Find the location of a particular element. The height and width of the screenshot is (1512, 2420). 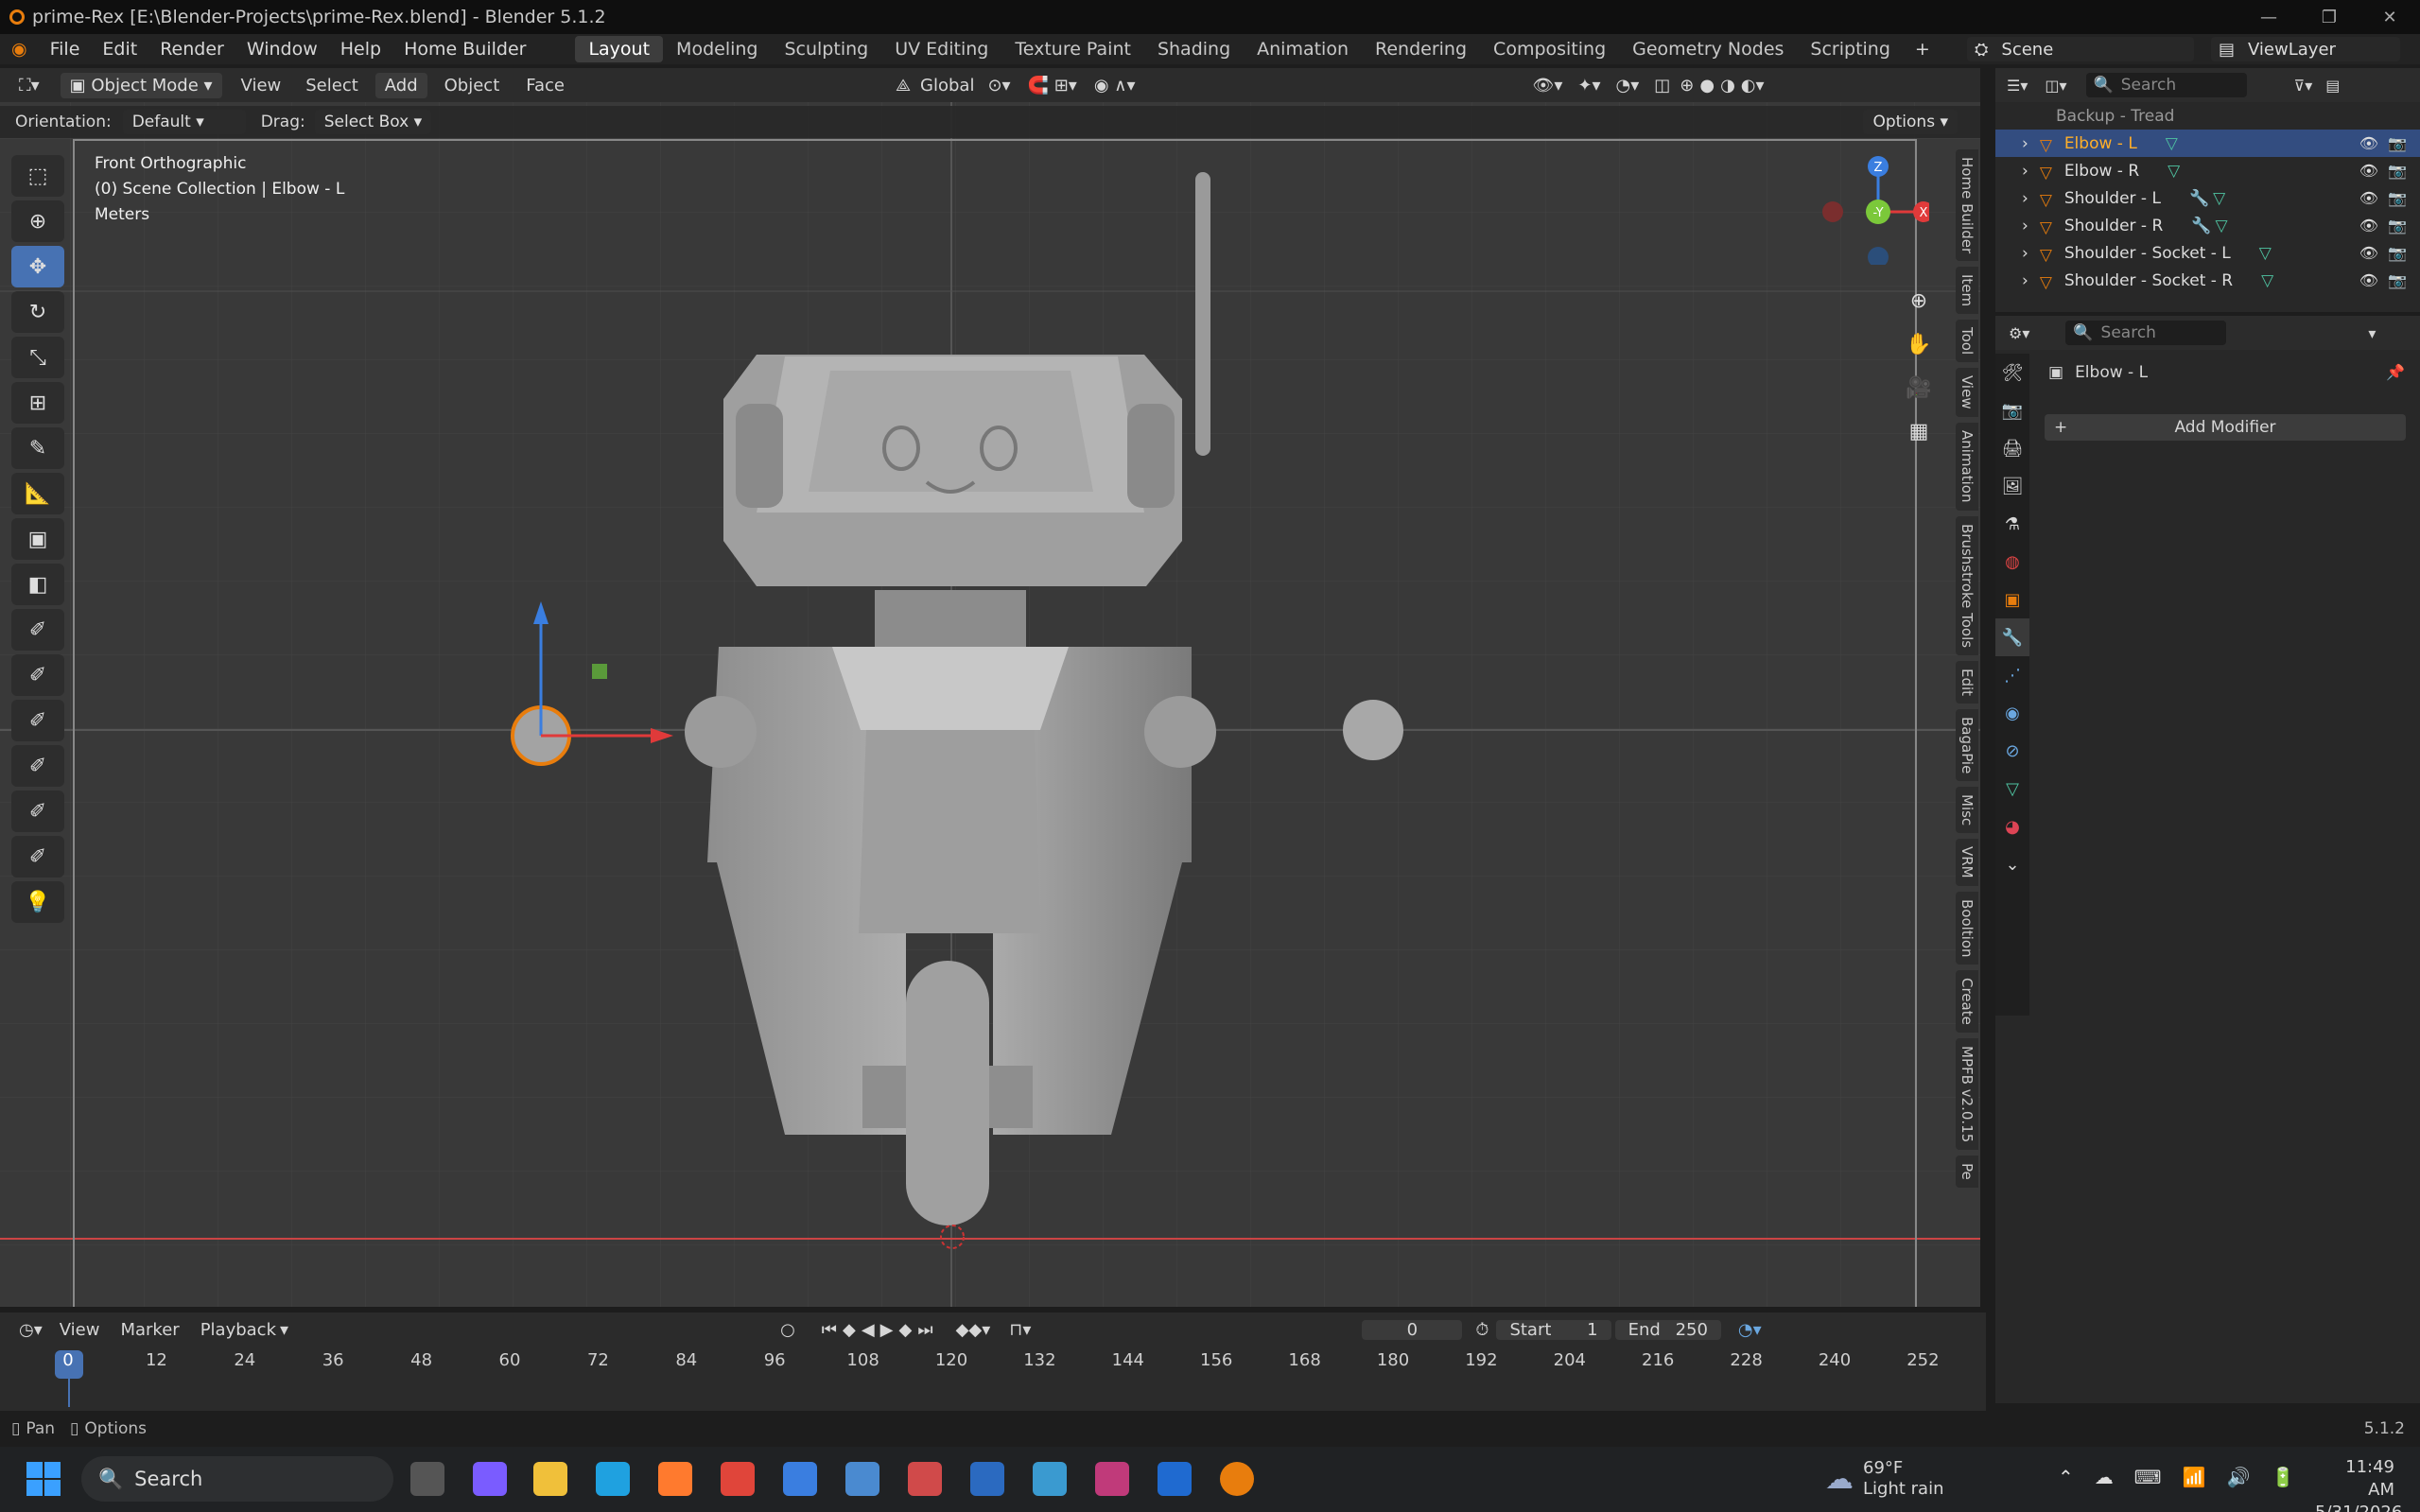

store-icon is located at coordinates (800, 1479).